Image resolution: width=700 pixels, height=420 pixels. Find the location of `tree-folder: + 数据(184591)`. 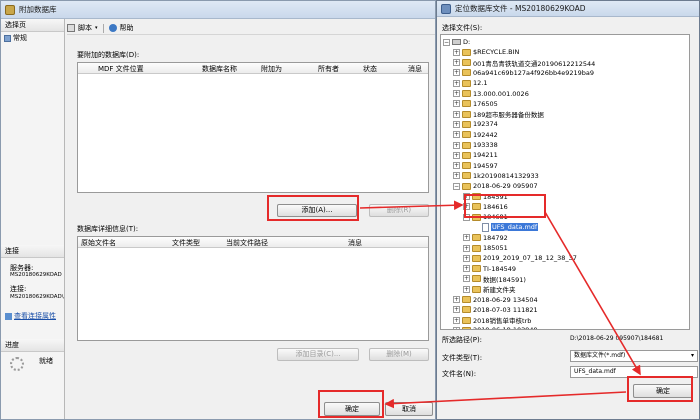

tree-folder: + 数据(184591) is located at coordinates (494, 279).